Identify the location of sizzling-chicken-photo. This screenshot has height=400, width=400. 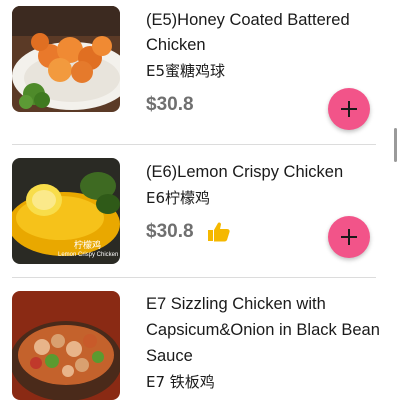
(66, 345).